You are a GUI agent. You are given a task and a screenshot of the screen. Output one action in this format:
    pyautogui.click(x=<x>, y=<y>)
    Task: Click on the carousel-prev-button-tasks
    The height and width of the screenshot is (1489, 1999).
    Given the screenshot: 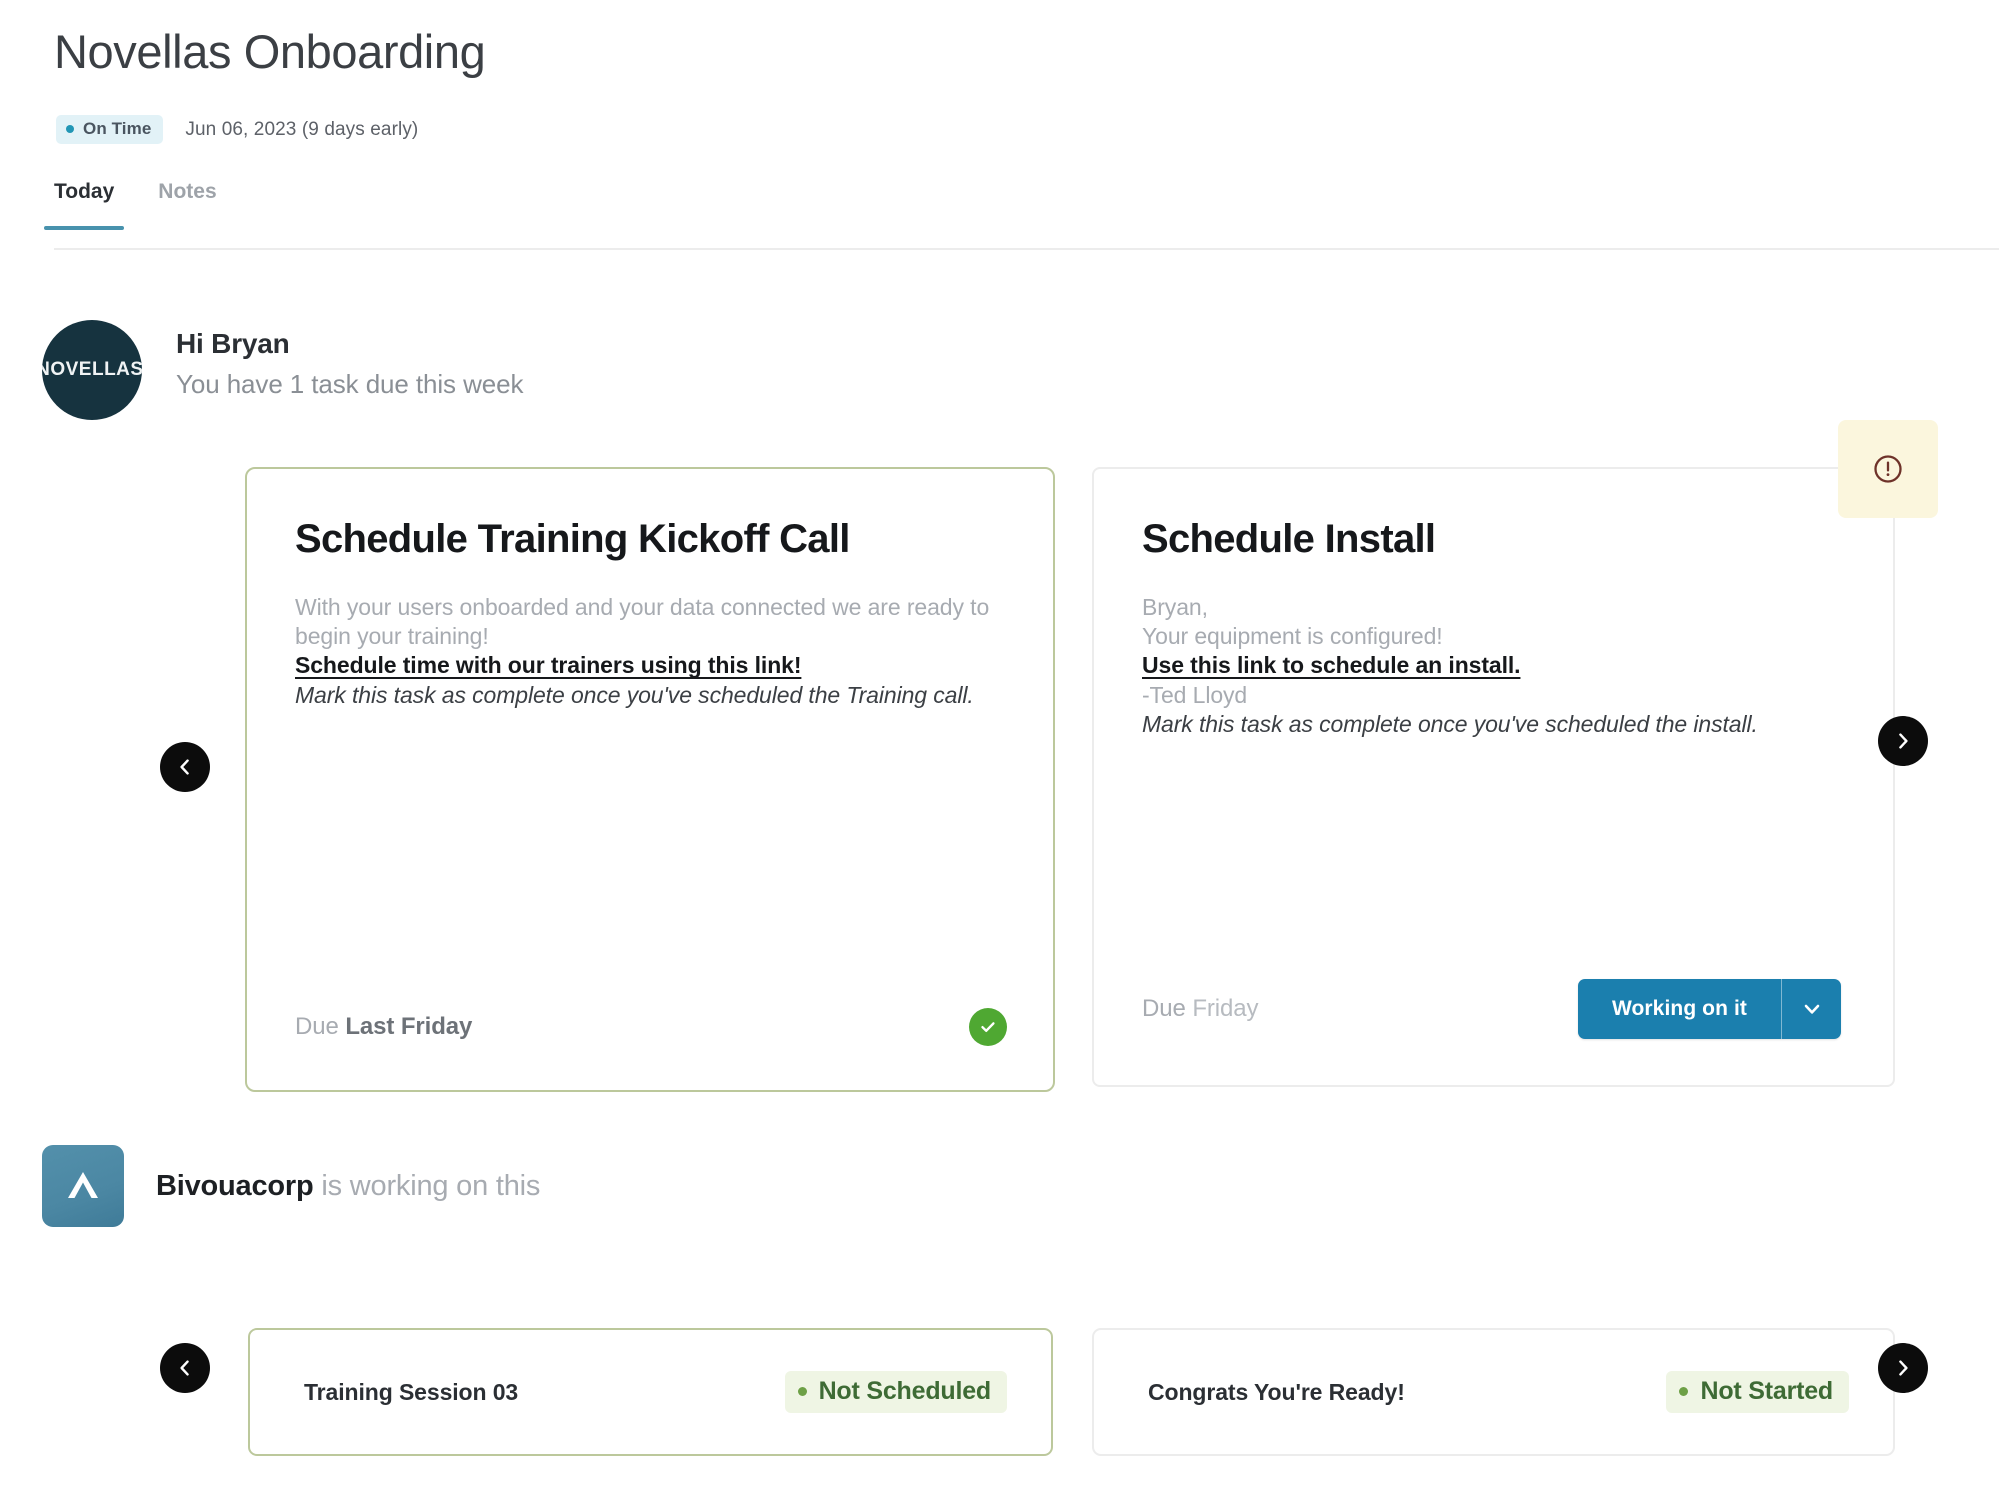 What is the action you would take?
    pyautogui.click(x=185, y=767)
    